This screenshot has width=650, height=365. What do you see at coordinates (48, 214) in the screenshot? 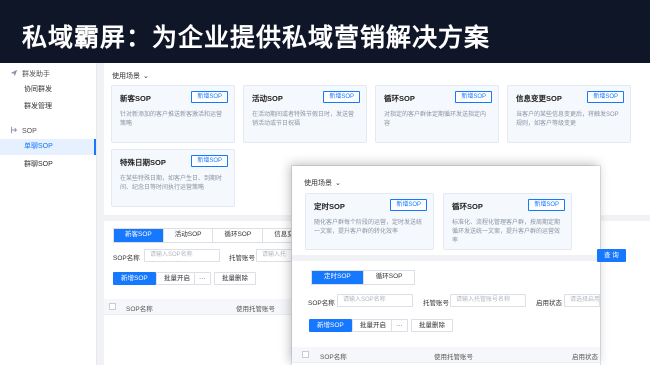
I see `sidebar: 群发助手 协同群发 群发管理 SOP 单聊SOP 群聊SOP` at bounding box center [48, 214].